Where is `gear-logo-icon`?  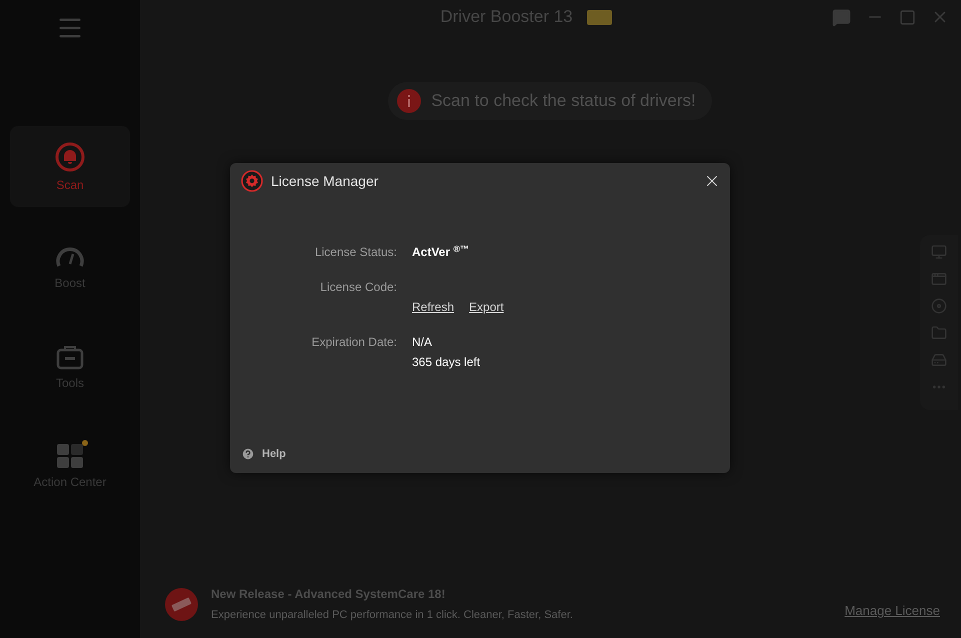
gear-logo-icon is located at coordinates (252, 181).